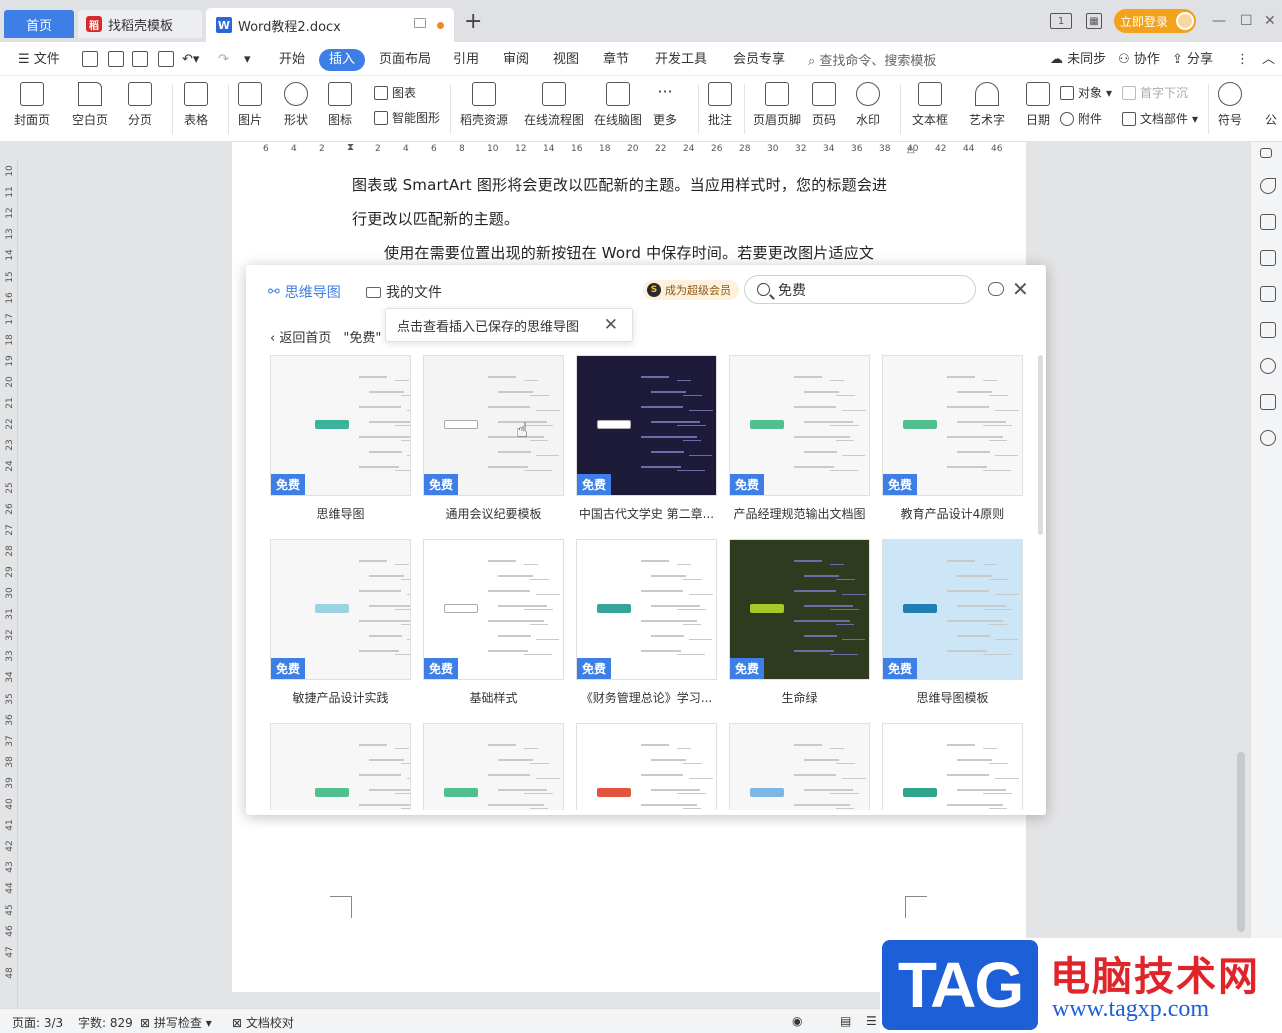  What do you see at coordinates (868, 105) in the screenshot?
I see `watermark-button: 水印` at bounding box center [868, 105].